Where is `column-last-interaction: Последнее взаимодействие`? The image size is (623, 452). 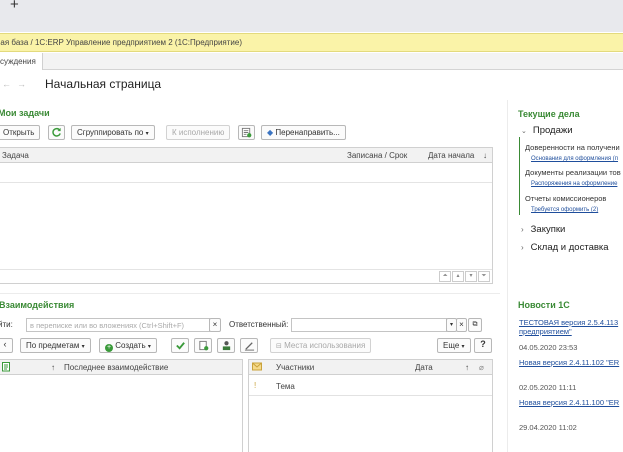 column-last-interaction: Последнее взаимодействие is located at coordinates (116, 367).